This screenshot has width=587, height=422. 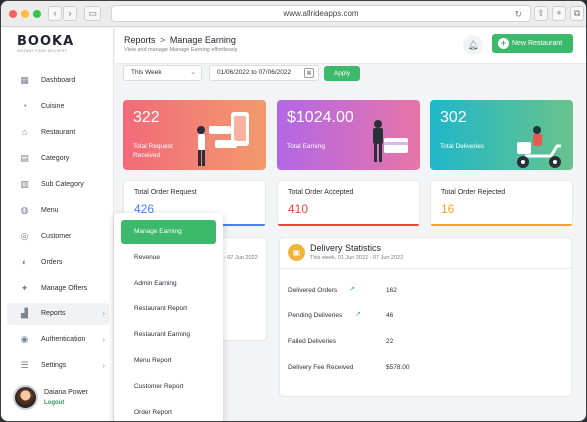 What do you see at coordinates (453, 117) in the screenshot?
I see `stat-value: 302` at bounding box center [453, 117].